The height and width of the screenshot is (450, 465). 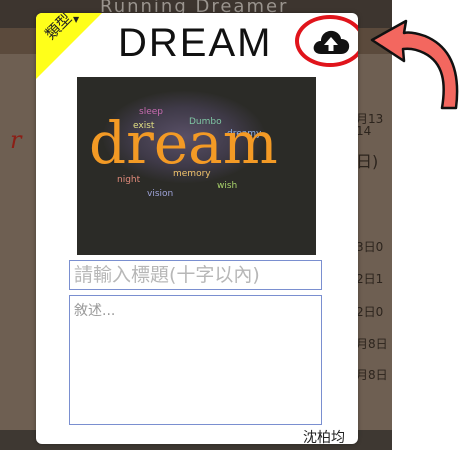 I want to click on annotation-arrow-icon, so click(x=414, y=64).